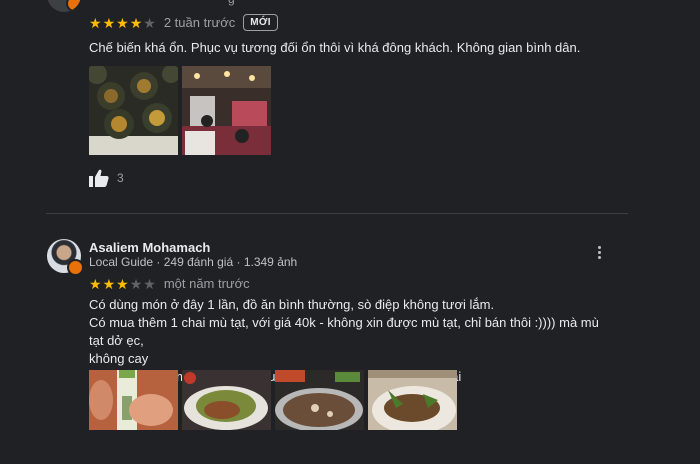 This screenshot has height=464, width=700. Describe the element at coordinates (260, 22) in the screenshot. I see `new-badge: MỚI` at that location.